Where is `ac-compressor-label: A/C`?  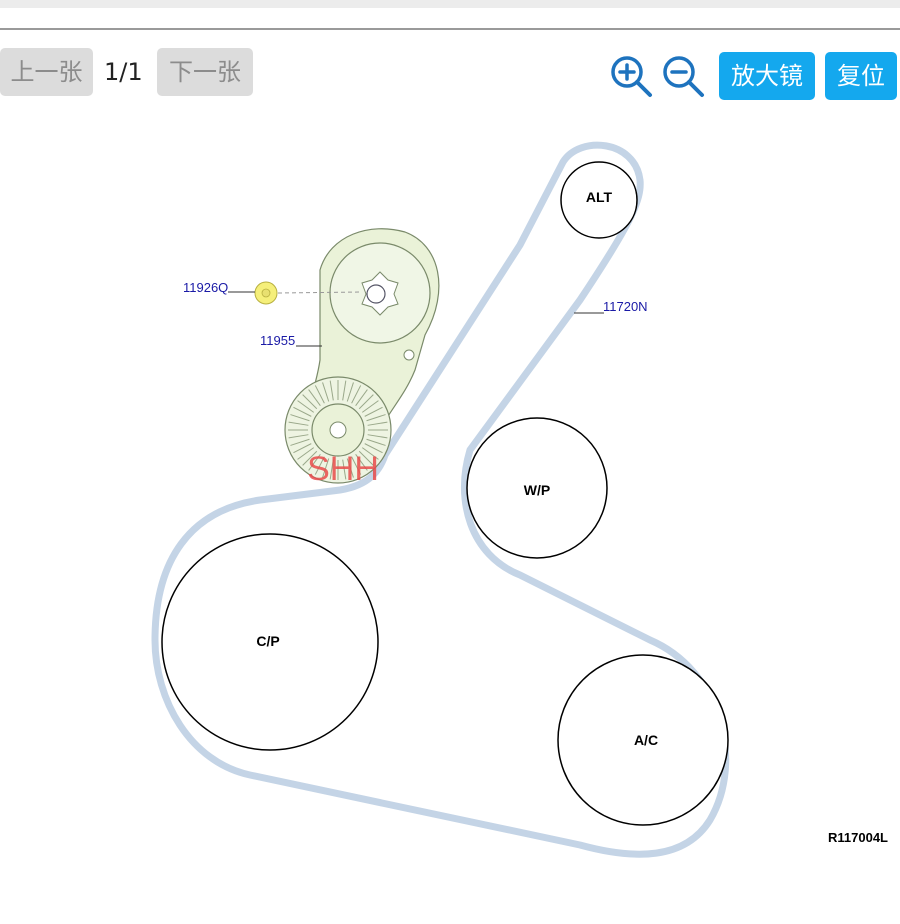
ac-compressor-label: A/C is located at coordinates (646, 740).